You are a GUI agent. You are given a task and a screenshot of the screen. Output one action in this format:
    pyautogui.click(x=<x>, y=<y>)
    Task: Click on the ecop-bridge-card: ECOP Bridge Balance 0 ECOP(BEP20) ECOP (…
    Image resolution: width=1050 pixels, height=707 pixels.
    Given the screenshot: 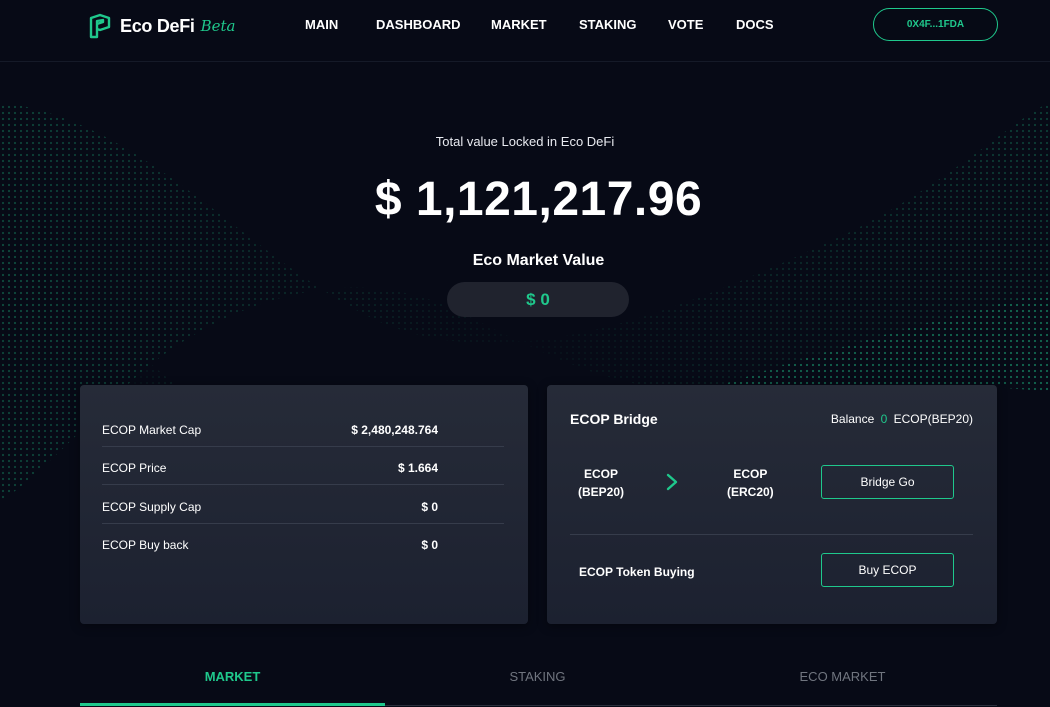 What is the action you would take?
    pyautogui.click(x=772, y=504)
    